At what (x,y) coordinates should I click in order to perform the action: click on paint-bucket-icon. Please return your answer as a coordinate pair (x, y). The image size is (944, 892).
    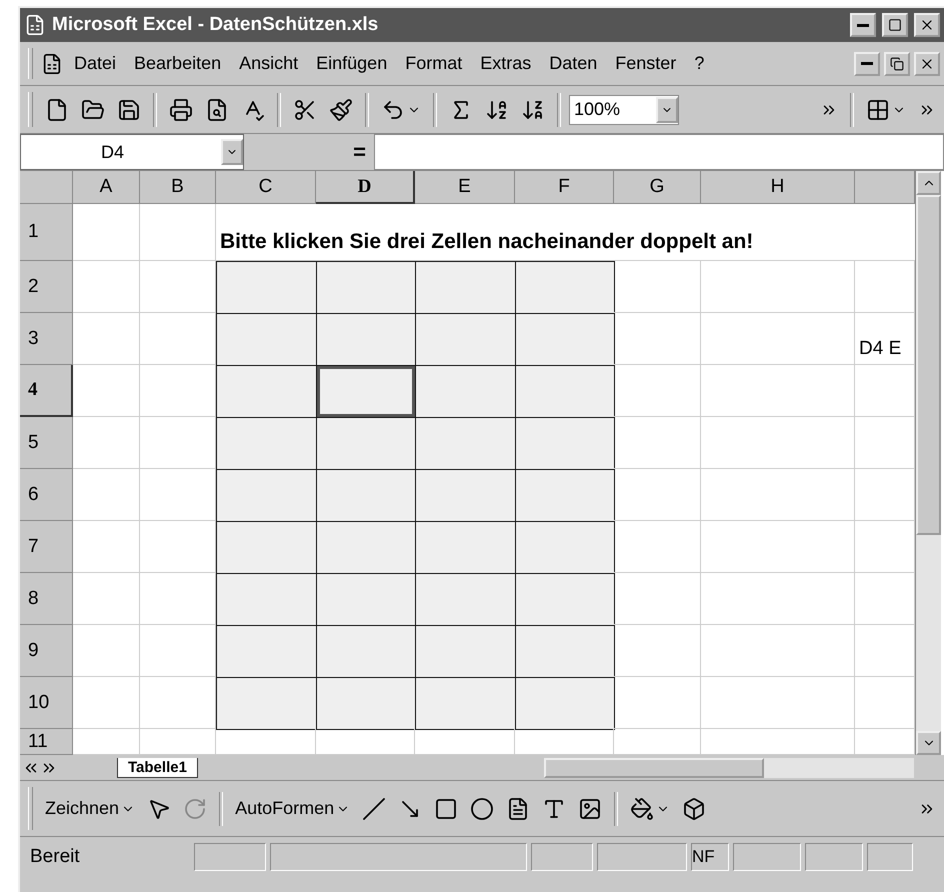
    Looking at the image, I should click on (642, 808).